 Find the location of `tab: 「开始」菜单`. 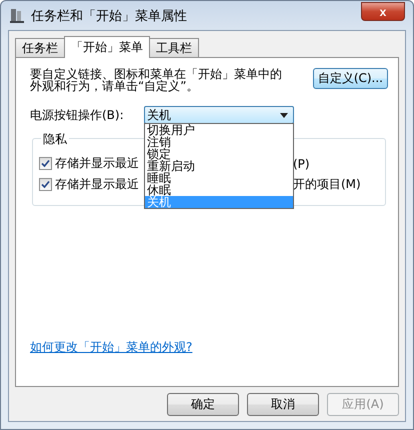

tab: 「开始」菜单 is located at coordinates (107, 47).